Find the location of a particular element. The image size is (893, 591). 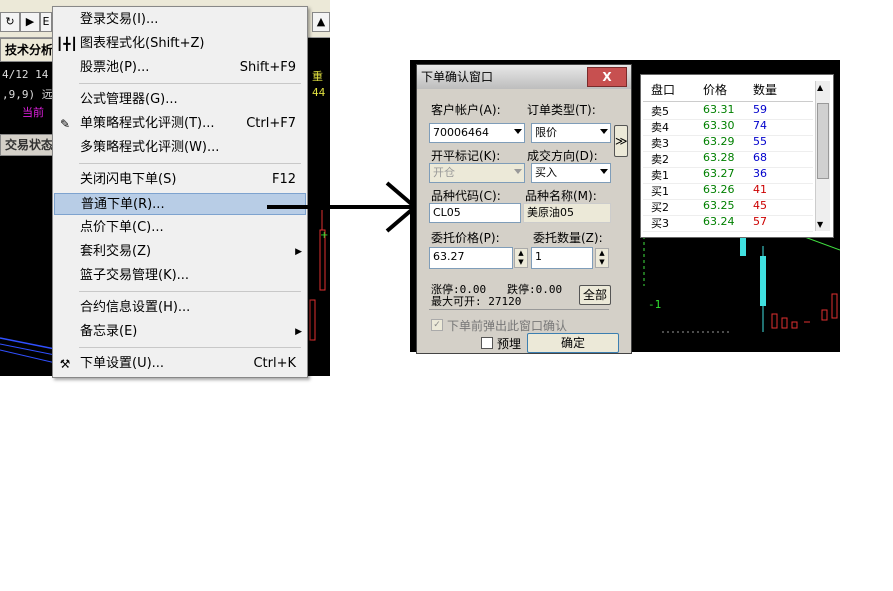

book-cell-price: 63.27 is located at coordinates (719, 173).